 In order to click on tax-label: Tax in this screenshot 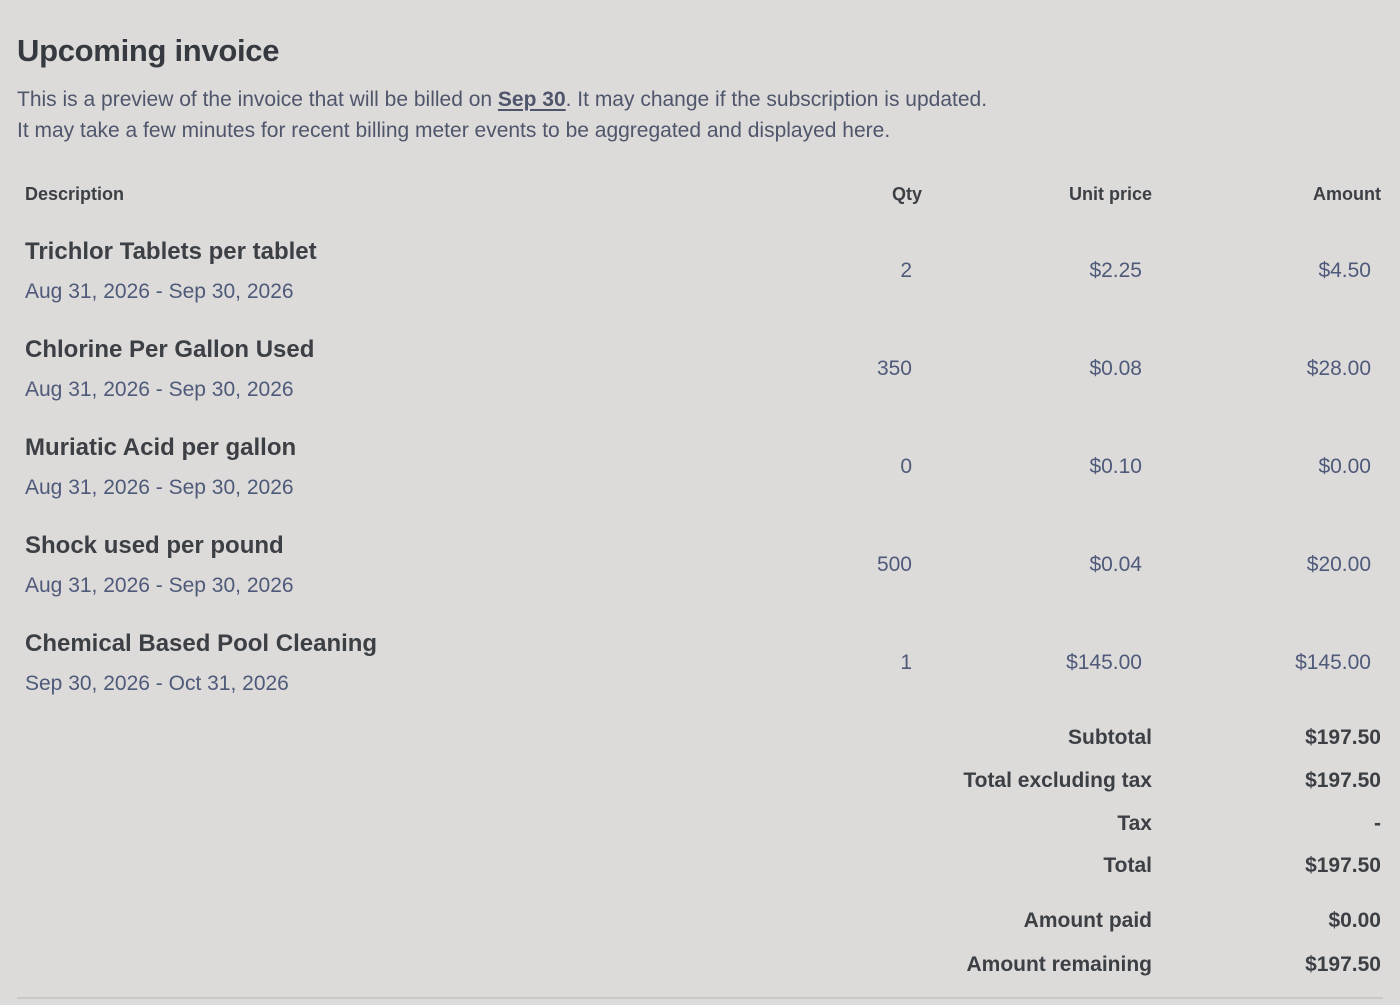, I will do `click(1134, 823)`.